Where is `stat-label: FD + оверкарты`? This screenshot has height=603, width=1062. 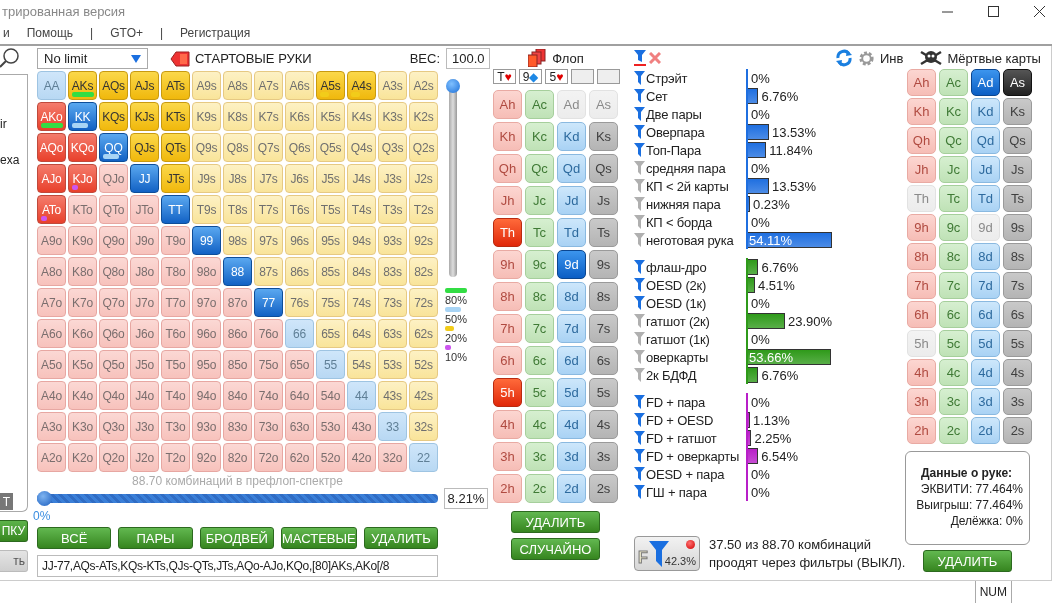 stat-label: FD + оверкарты is located at coordinates (693, 456).